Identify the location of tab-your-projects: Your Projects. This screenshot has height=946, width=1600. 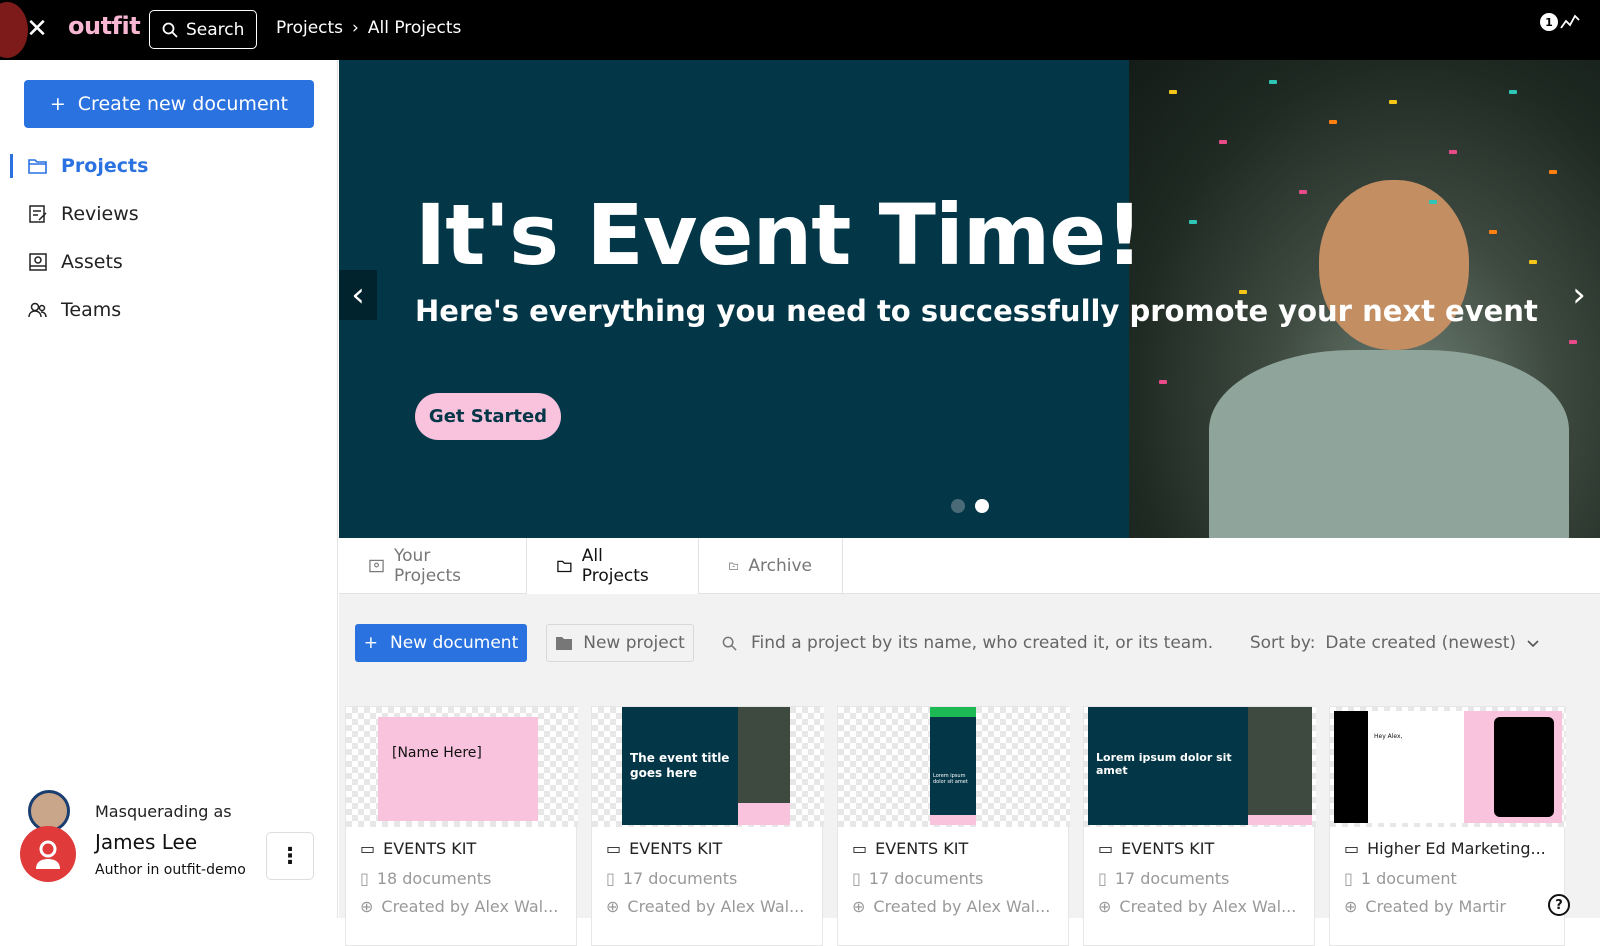
(433, 566).